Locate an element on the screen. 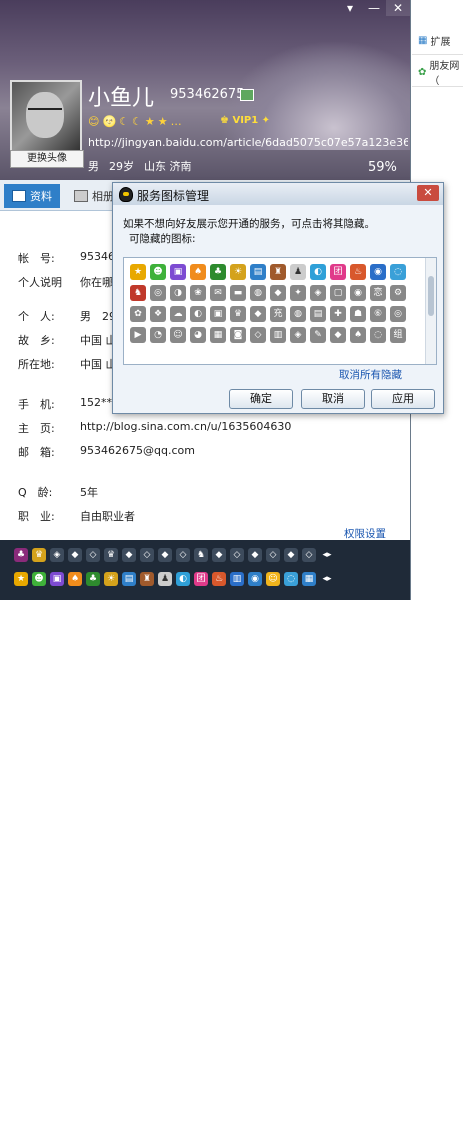 This screenshot has height=1134, width=463. play-service-icon: ▶ is located at coordinates (138, 335).